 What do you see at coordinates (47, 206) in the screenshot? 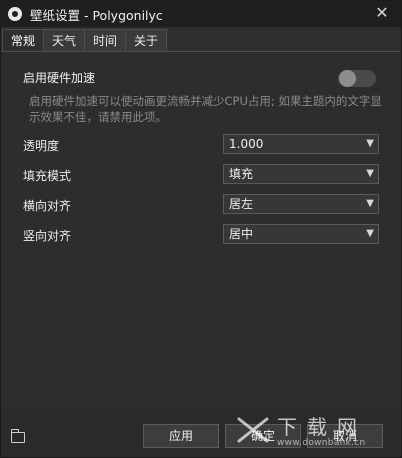
I see `h-align-label: 横向对齐` at bounding box center [47, 206].